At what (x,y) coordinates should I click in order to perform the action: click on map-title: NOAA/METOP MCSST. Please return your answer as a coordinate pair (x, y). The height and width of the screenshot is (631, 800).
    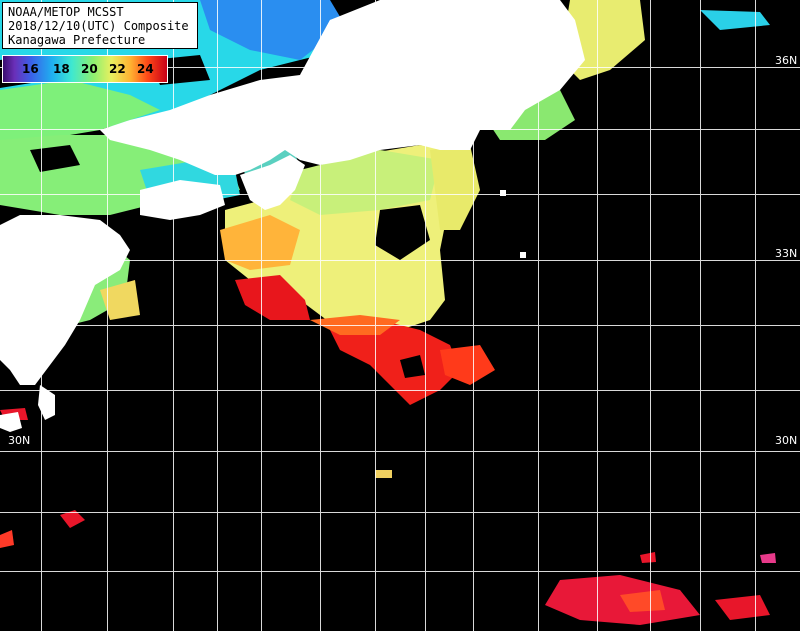
    Looking at the image, I should click on (66, 12).